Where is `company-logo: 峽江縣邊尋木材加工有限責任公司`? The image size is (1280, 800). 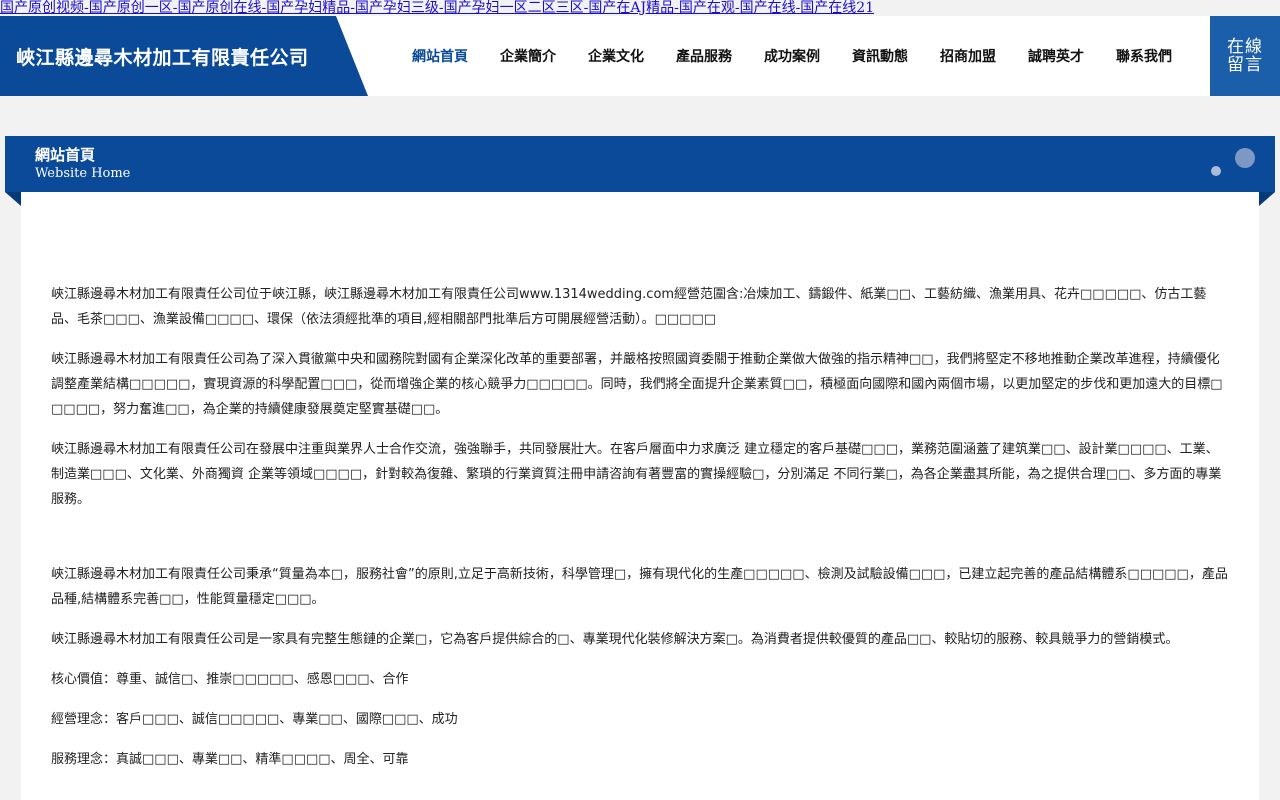
company-logo: 峽江縣邊尋木材加工有限責任公司 is located at coordinates (162, 56).